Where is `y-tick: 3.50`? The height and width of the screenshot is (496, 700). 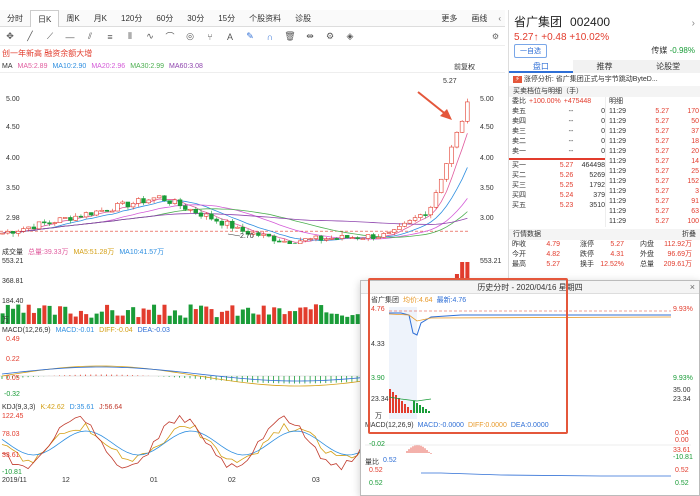 y-tick: 3.50 is located at coordinates (13, 188).